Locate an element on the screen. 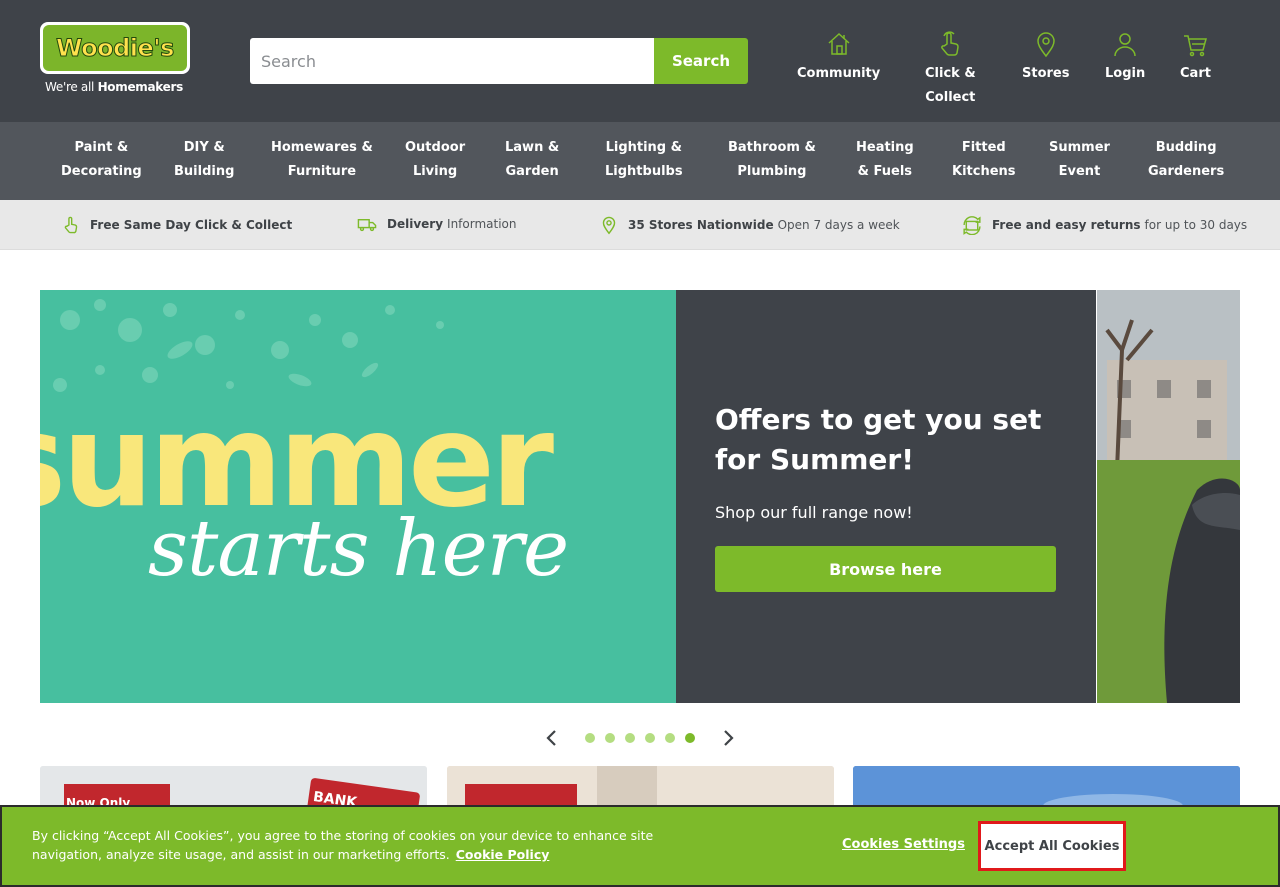 This screenshot has width=1280, height=887. category-homewares-furniture: Homewares & Furniture is located at coordinates (322, 160).